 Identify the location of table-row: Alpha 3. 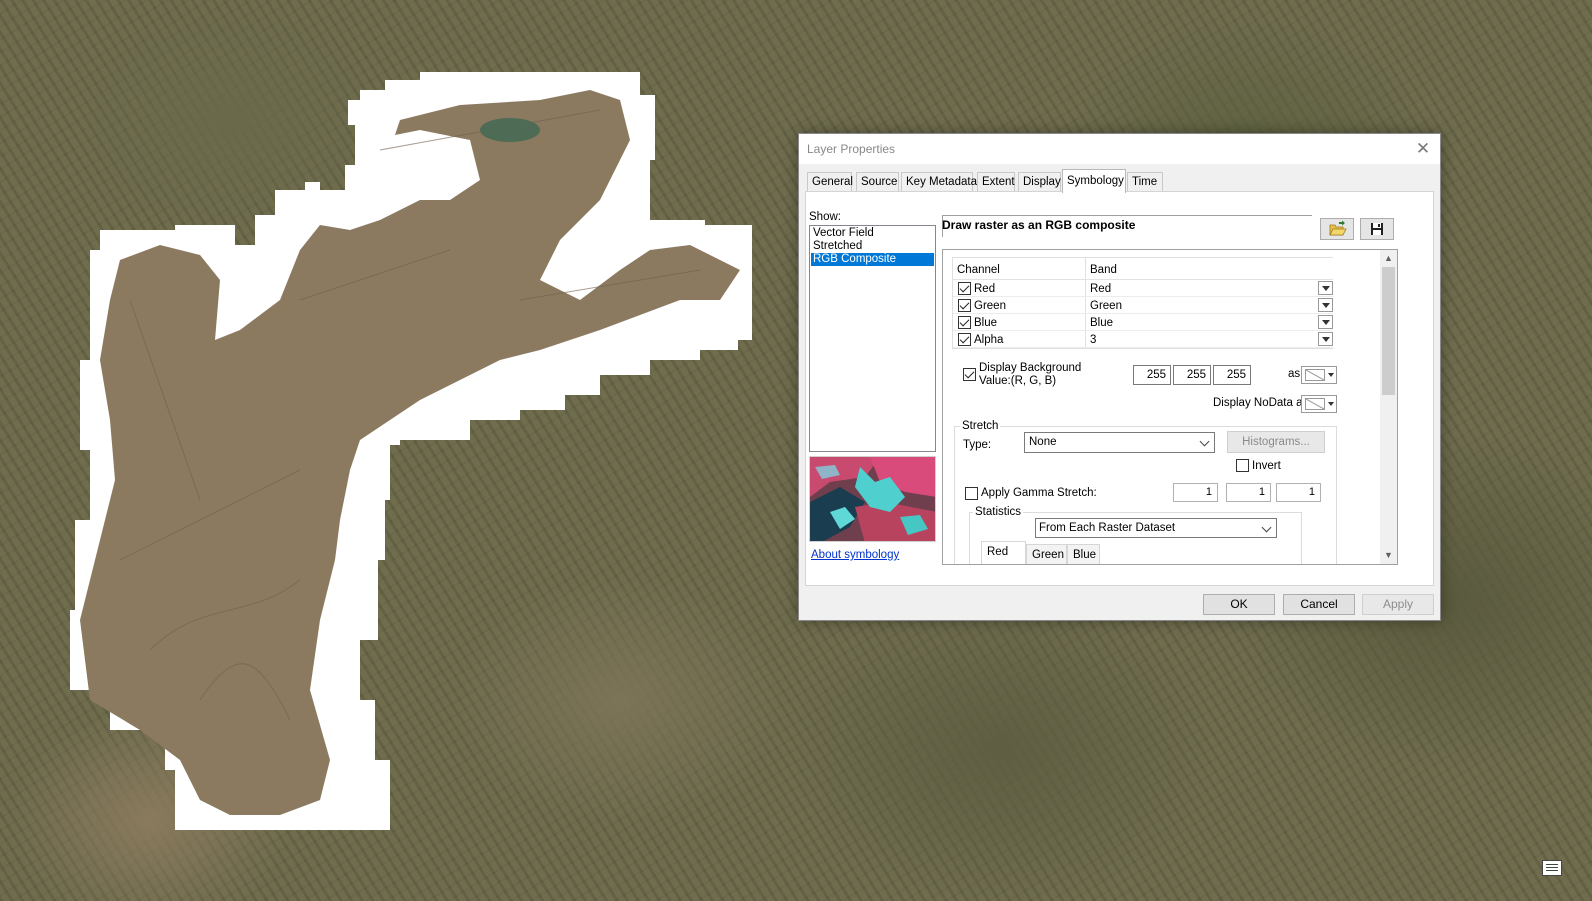
(1143, 339).